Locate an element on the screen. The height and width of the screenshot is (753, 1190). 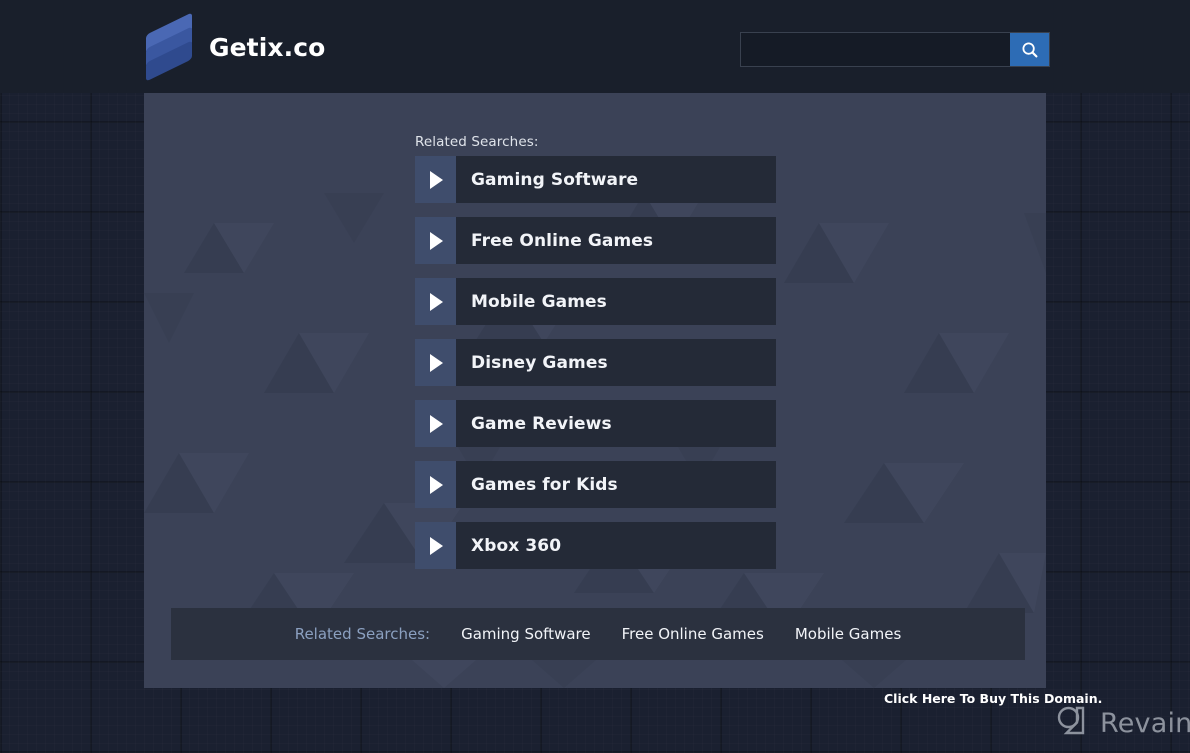
related-search-item-5: Games for Kids is located at coordinates (595, 484).